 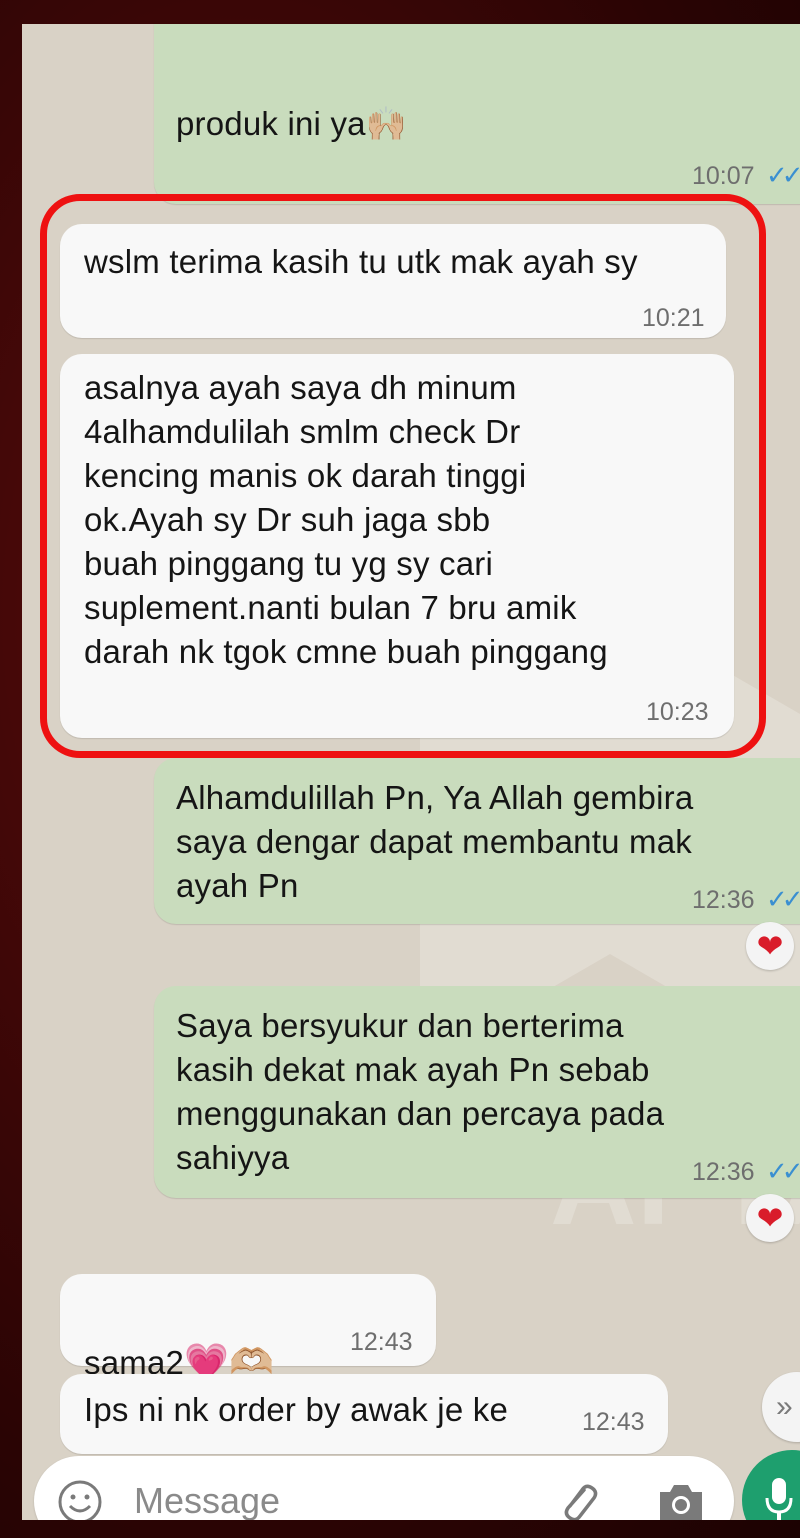 What do you see at coordinates (784, 1406) in the screenshot?
I see `chevrons-down-icon: »` at bounding box center [784, 1406].